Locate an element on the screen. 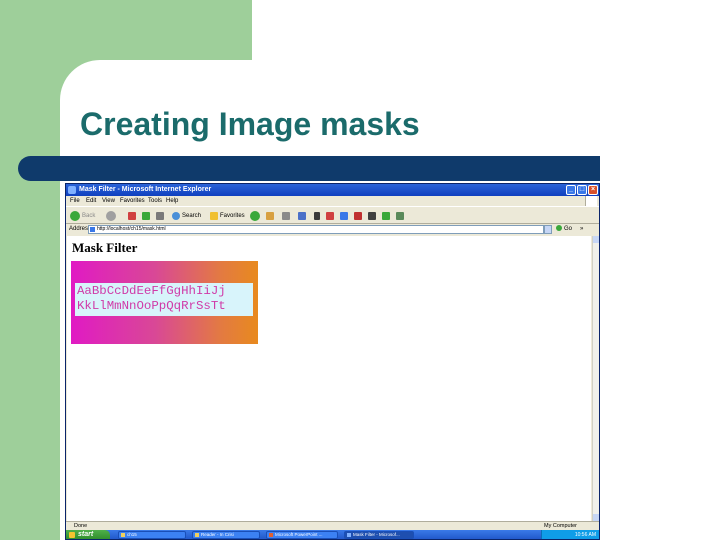 The height and width of the screenshot is (540, 720). start-label: start is located at coordinates (86, 534).